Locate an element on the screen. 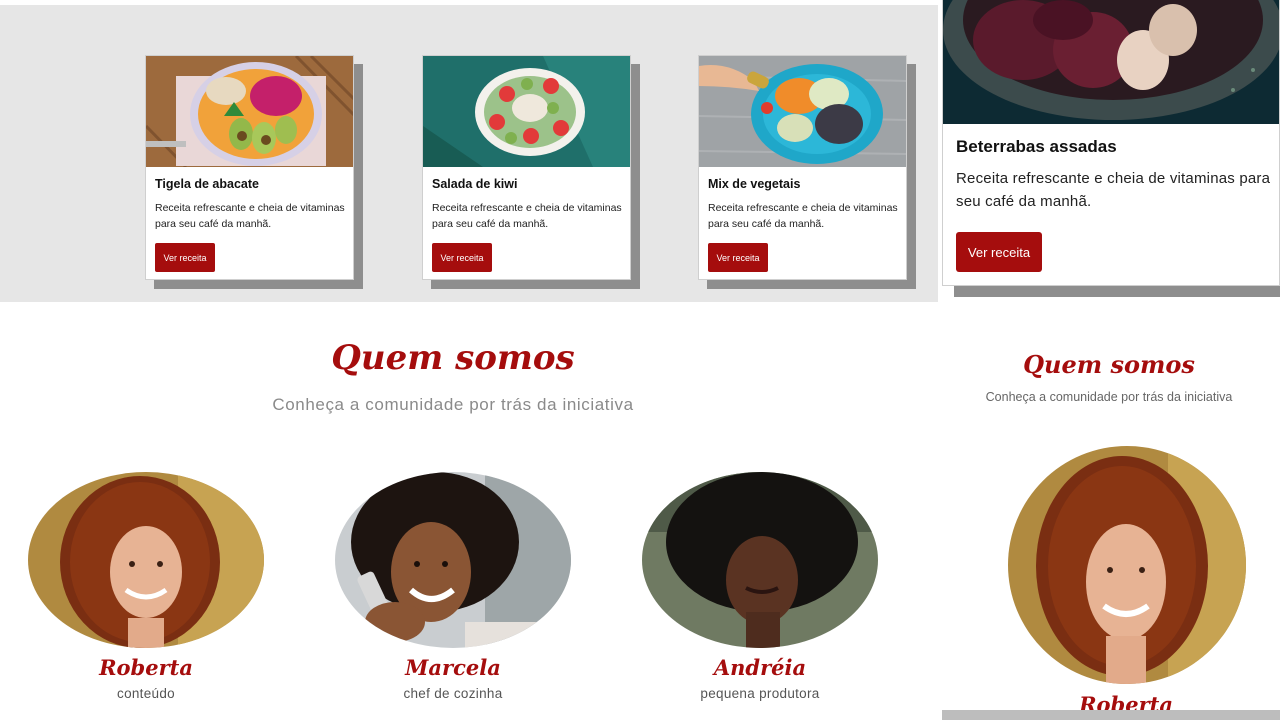 Image resolution: width=1280 pixels, height=720 pixels. member-name: Marcela is located at coordinates (453, 667).